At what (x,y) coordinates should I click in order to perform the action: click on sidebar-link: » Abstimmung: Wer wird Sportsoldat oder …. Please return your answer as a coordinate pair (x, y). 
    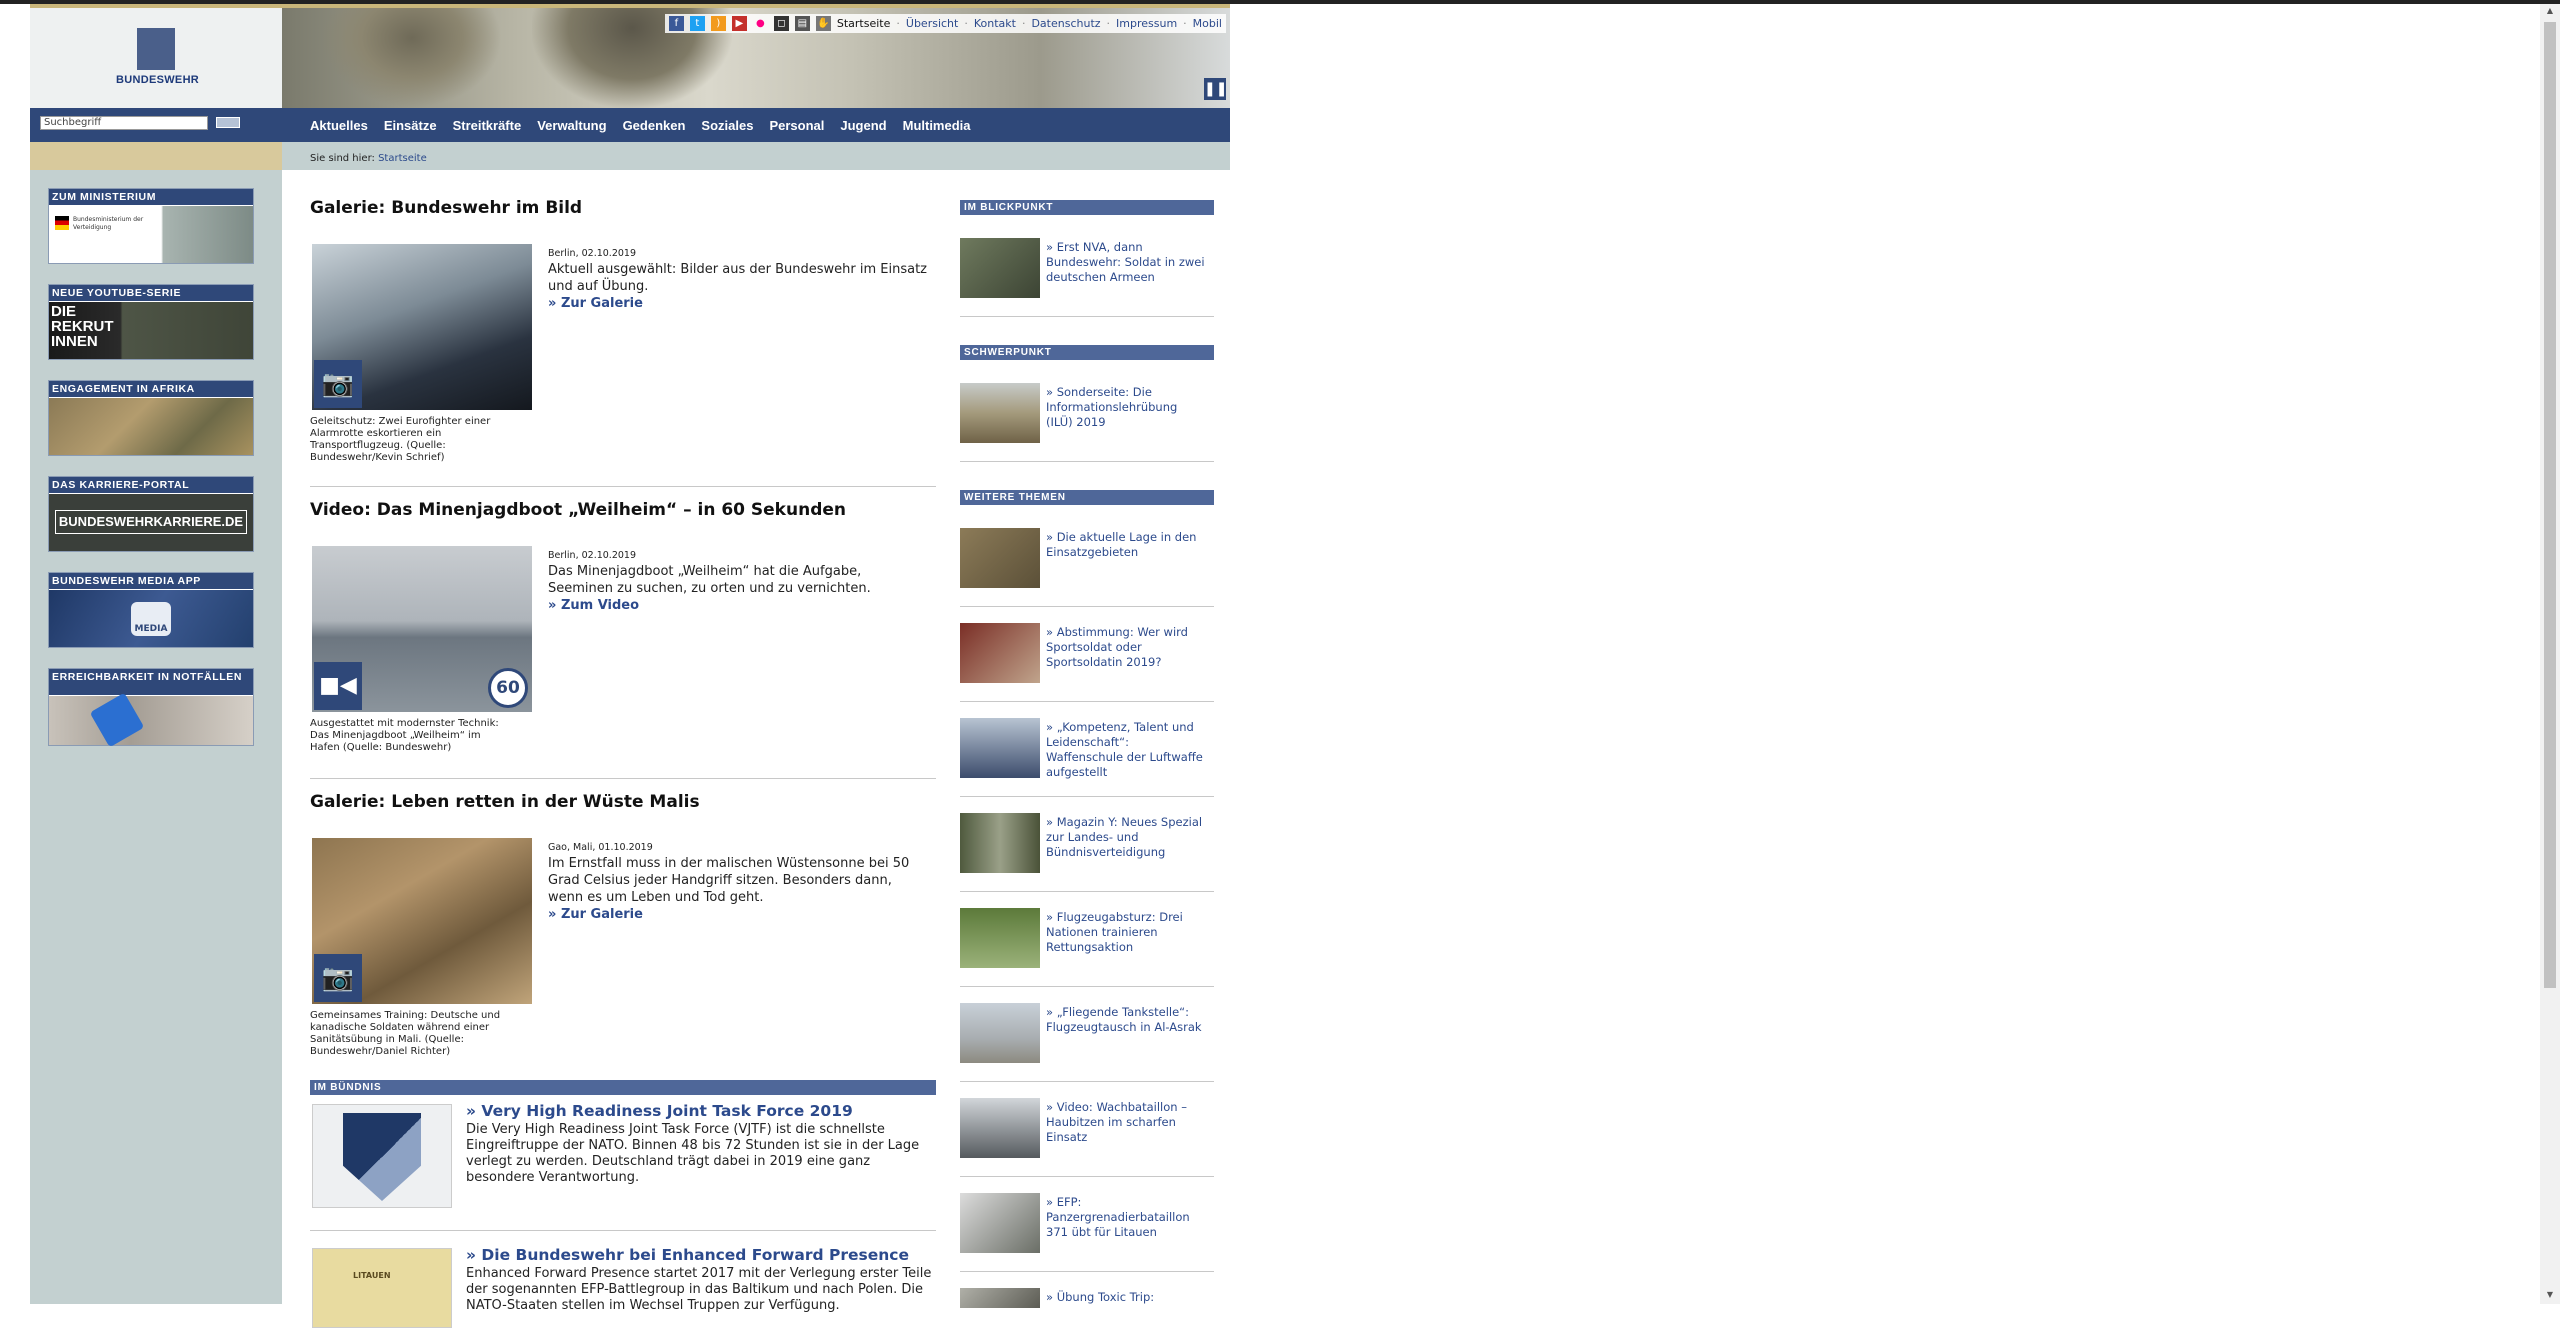
    Looking at the image, I should click on (1126, 647).